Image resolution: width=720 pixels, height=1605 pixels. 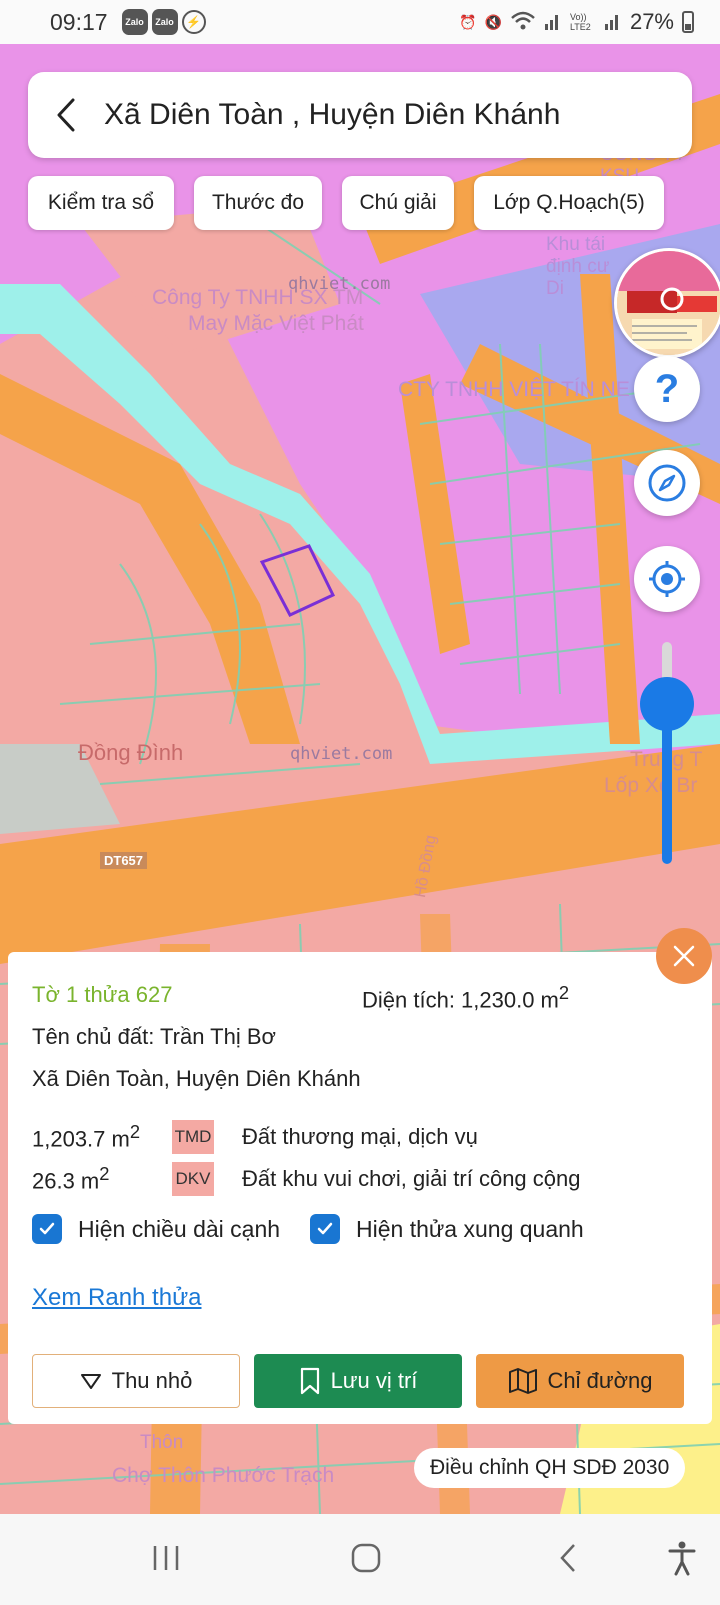 I want to click on view-boundary-link: Xem Ranh thửa, so click(x=117, y=1298).